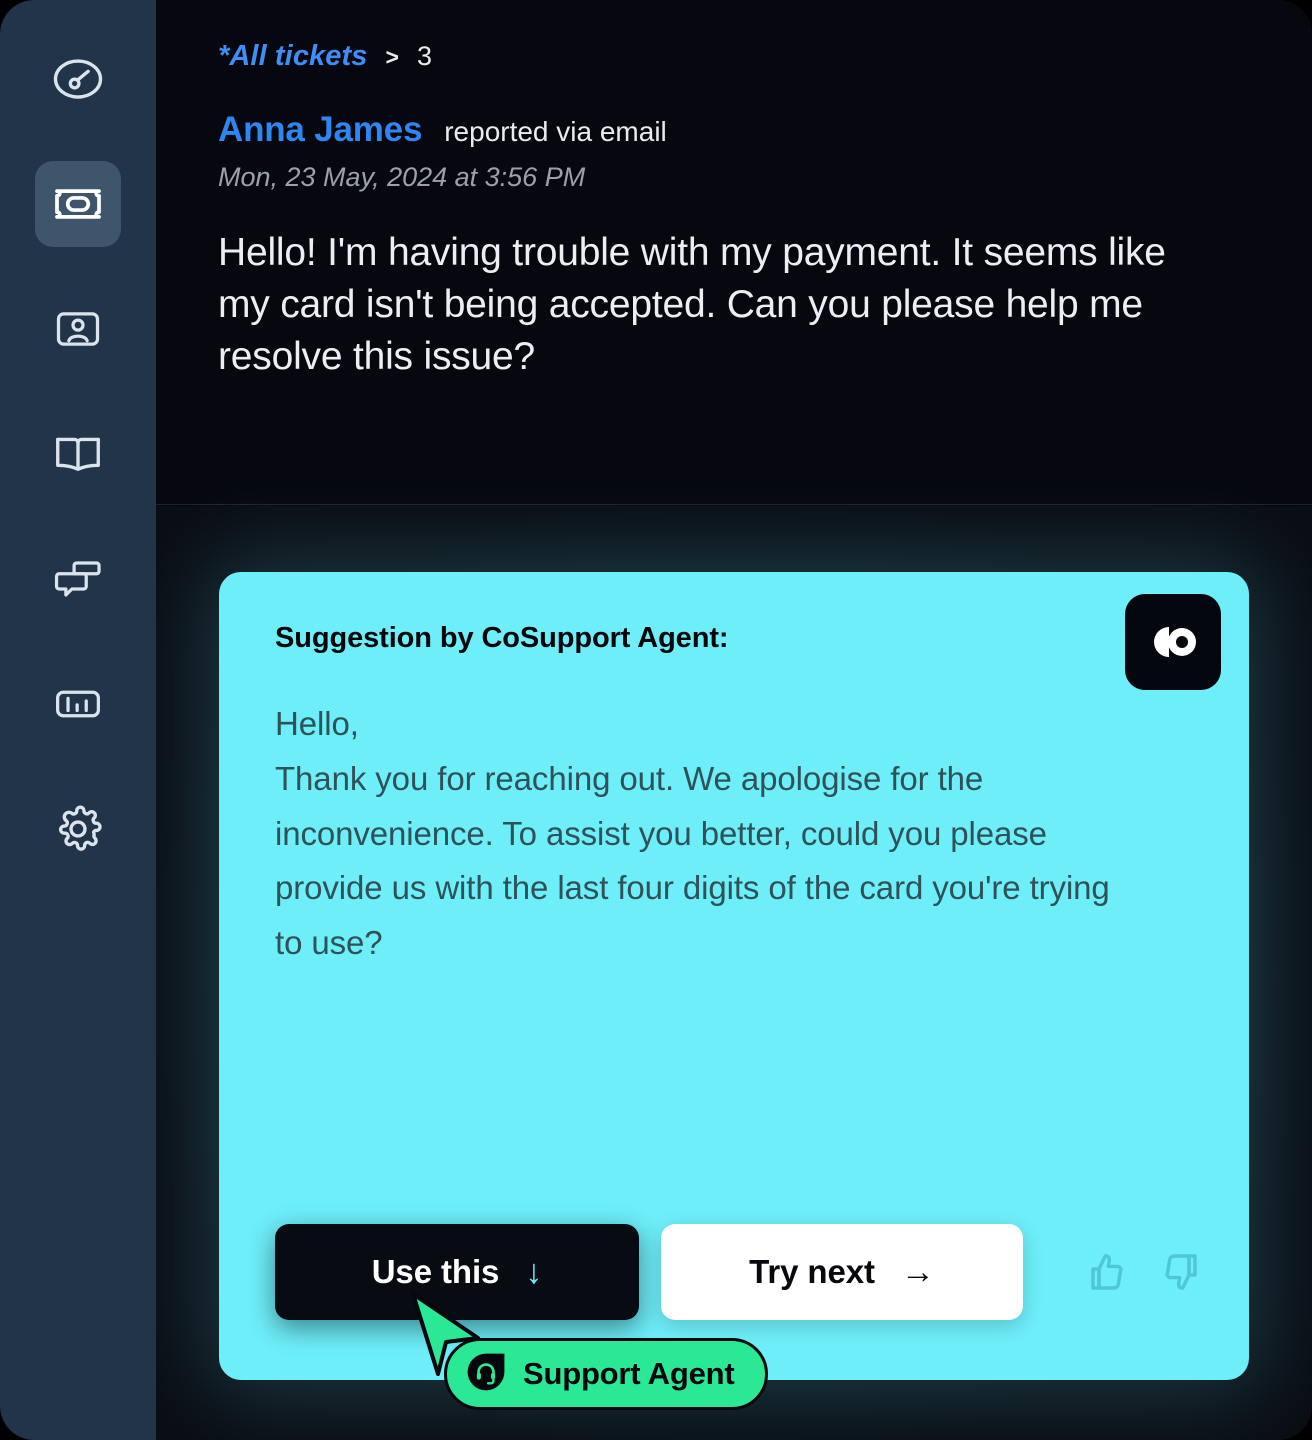  Describe the element at coordinates (402, 177) in the screenshot. I see `ticket-timestamp: Mon, 23 May, 2024 at 3:56 PM` at that location.